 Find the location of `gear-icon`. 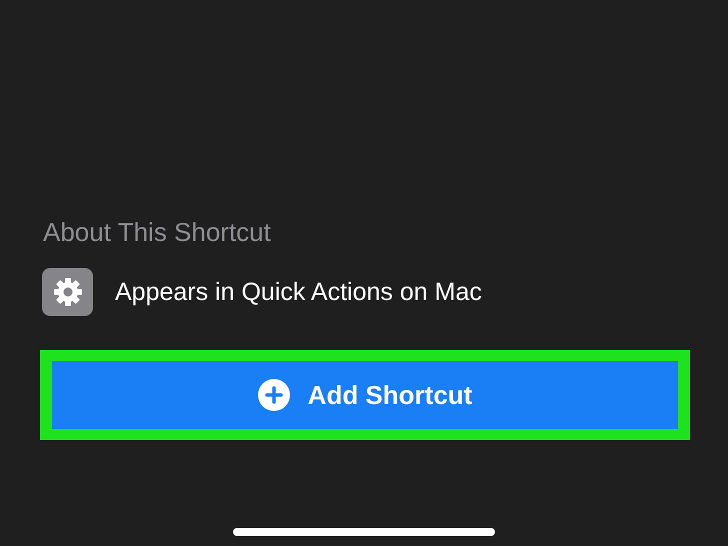

gear-icon is located at coordinates (67, 292).